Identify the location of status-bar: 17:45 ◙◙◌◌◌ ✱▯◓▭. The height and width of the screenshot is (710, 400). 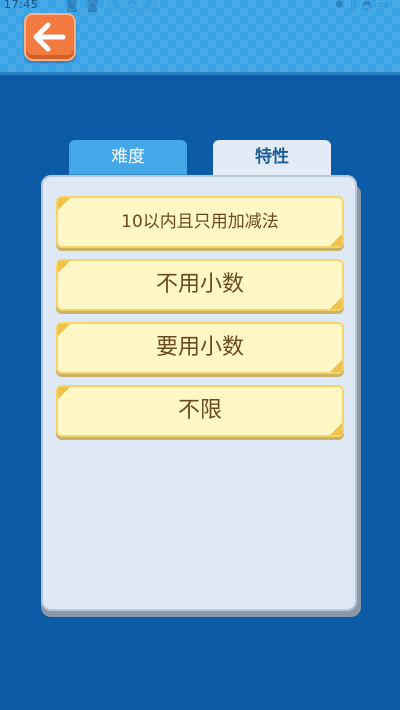
(200, 7).